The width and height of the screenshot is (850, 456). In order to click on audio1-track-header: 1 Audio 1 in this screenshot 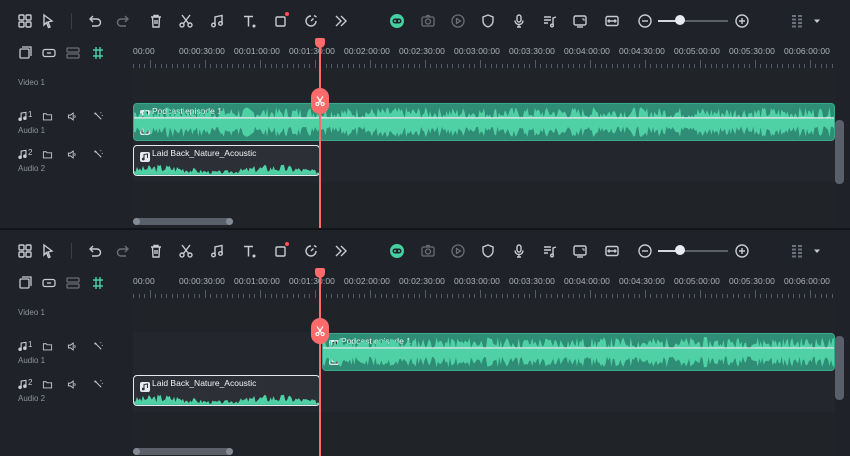, I will do `click(66, 122)`.